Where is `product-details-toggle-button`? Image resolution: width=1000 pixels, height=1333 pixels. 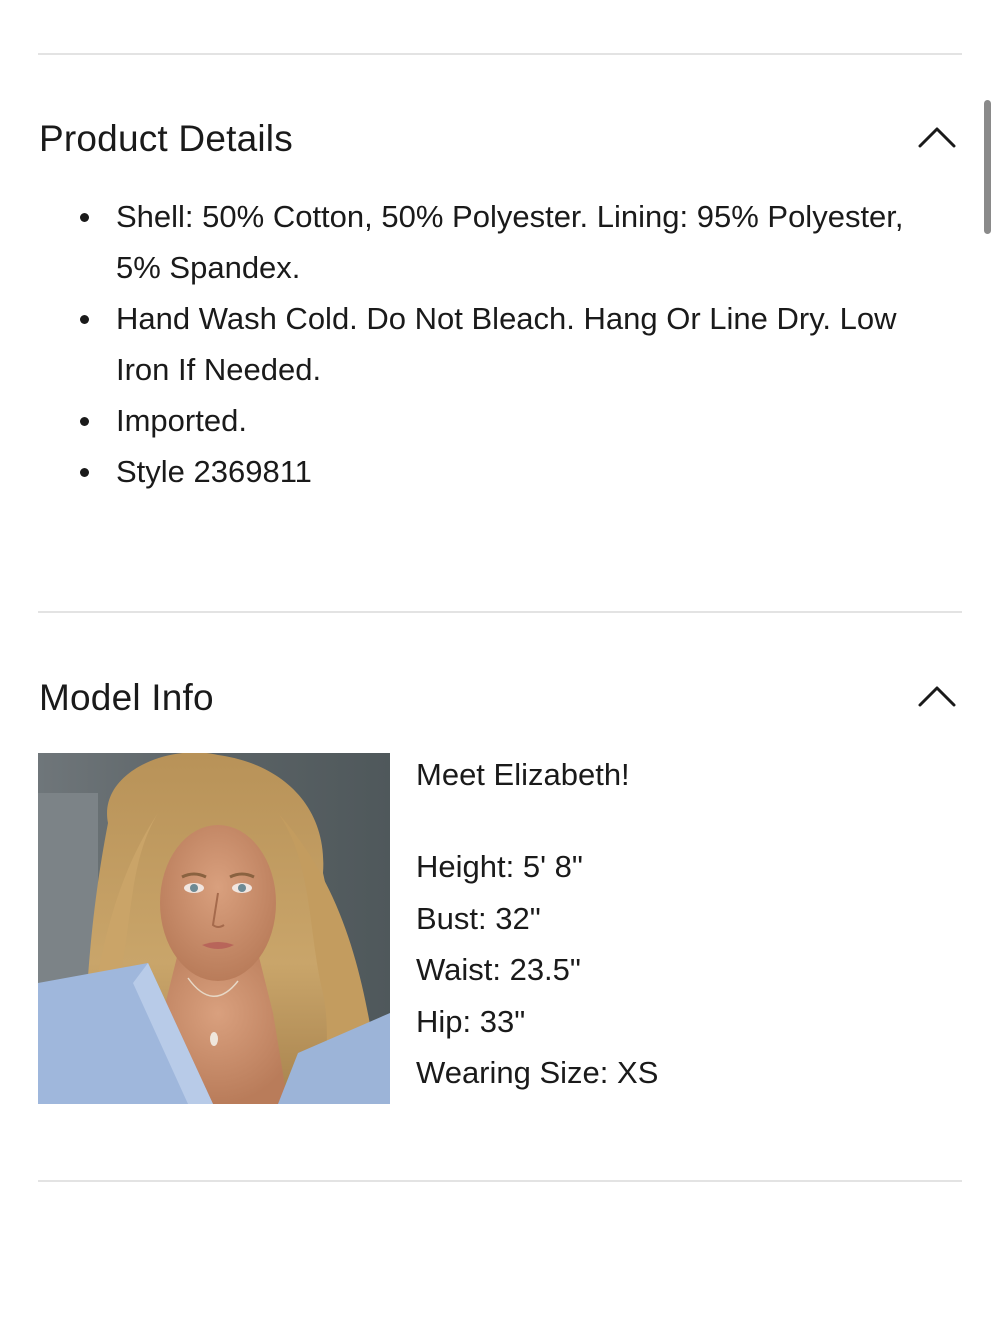
product-details-toggle-button is located at coordinates (937, 138).